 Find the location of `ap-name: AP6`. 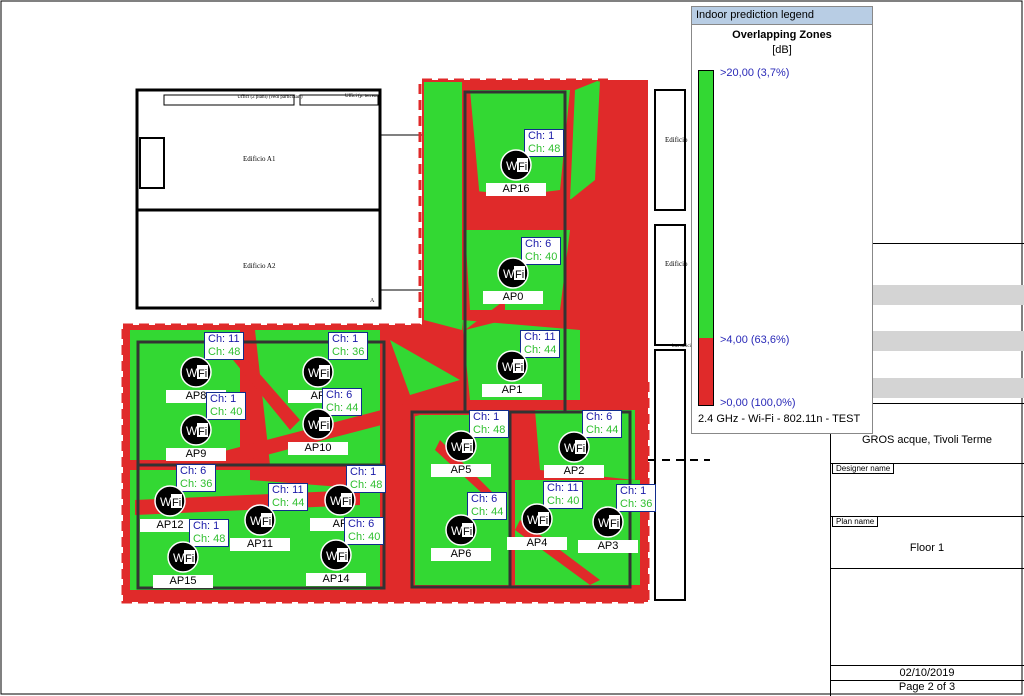

ap-name: AP6 is located at coordinates (461, 554).